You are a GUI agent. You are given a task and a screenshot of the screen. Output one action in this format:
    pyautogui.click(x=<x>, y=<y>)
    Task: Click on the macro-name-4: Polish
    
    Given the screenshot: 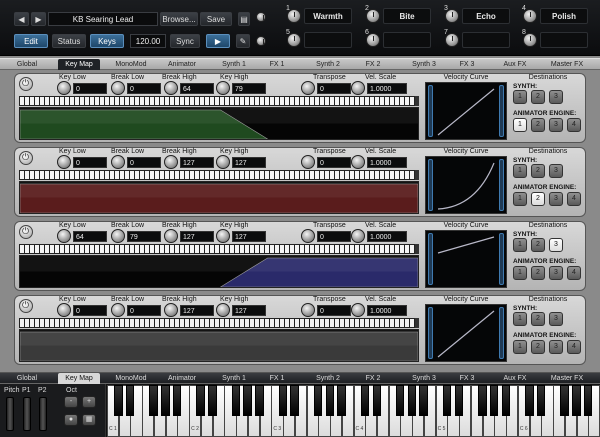 What is the action you would take?
    pyautogui.click(x=564, y=16)
    